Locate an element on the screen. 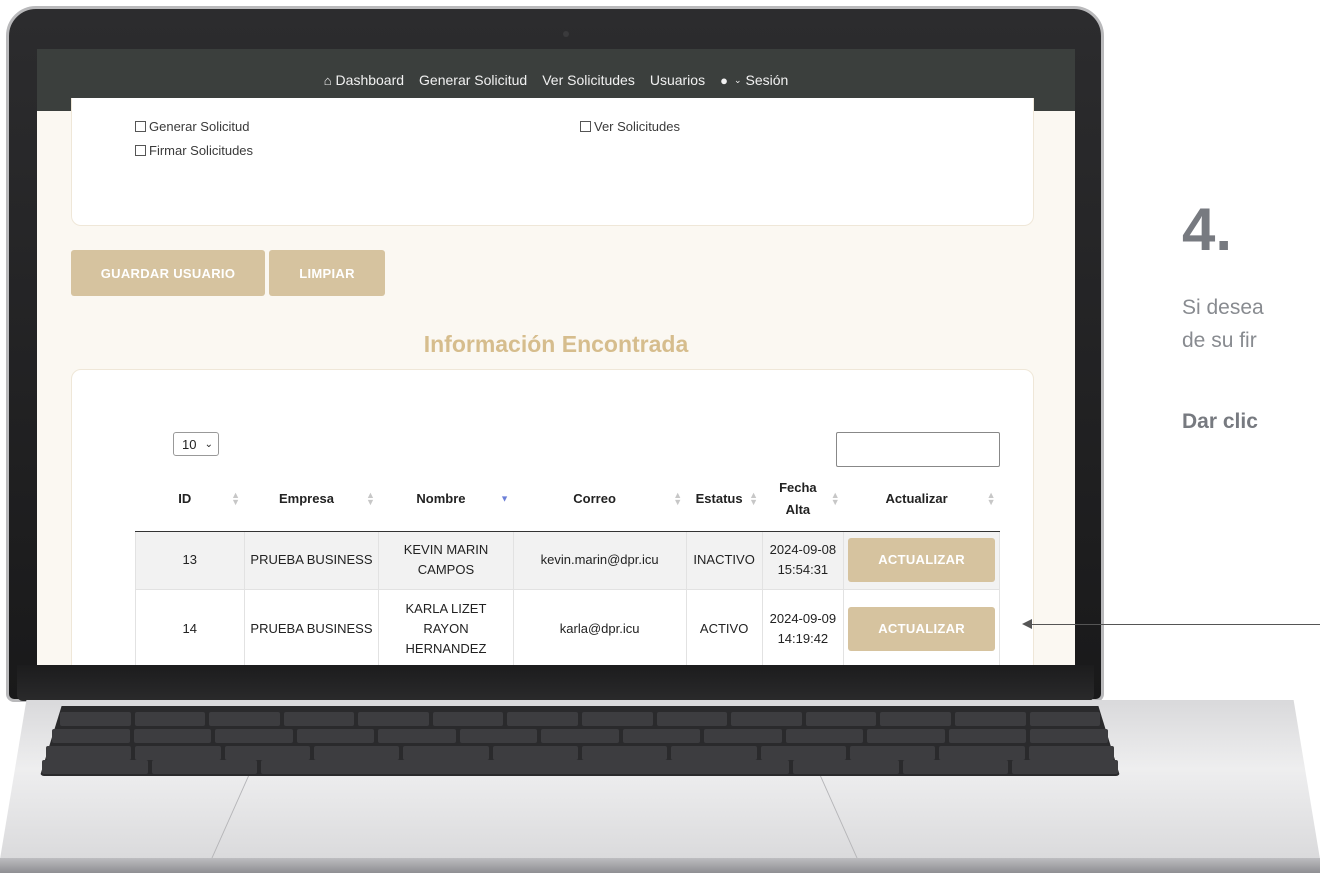 Image resolution: width=1320 pixels, height=873 pixels. nav-generar-solicitud-label: Generar Solicitud is located at coordinates (473, 80).